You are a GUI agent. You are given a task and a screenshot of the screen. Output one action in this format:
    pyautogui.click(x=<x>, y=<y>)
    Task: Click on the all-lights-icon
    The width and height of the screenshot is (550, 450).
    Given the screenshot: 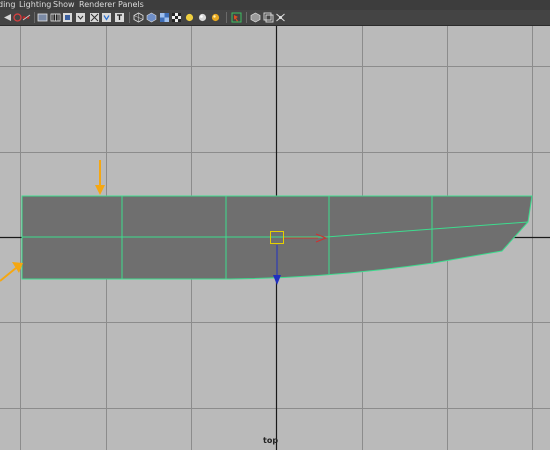 What is the action you would take?
    pyautogui.click(x=189, y=17)
    